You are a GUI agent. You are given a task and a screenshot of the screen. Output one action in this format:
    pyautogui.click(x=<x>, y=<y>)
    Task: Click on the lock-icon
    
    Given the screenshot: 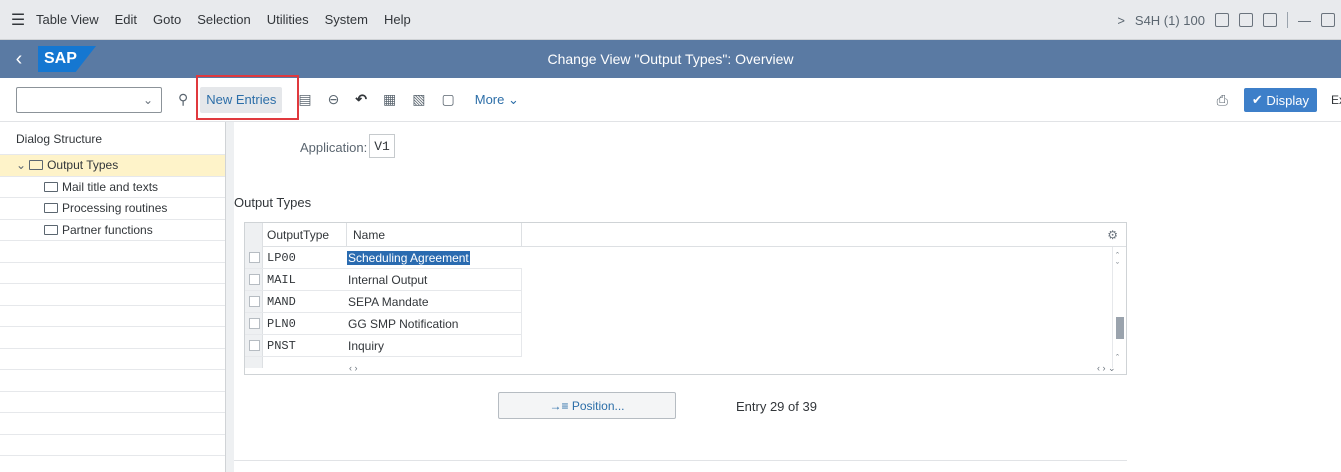 What is the action you would take?
    pyautogui.click(x=1270, y=20)
    